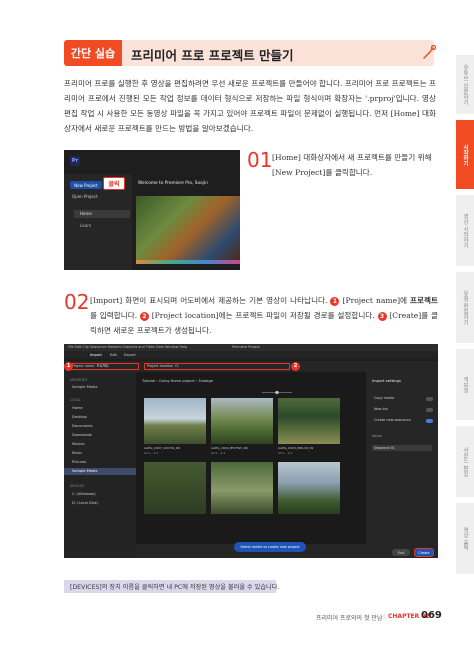 This screenshot has height=647, width=474. Describe the element at coordinates (75, 400) in the screenshot. I see `local-heading: LOCAL` at that location.